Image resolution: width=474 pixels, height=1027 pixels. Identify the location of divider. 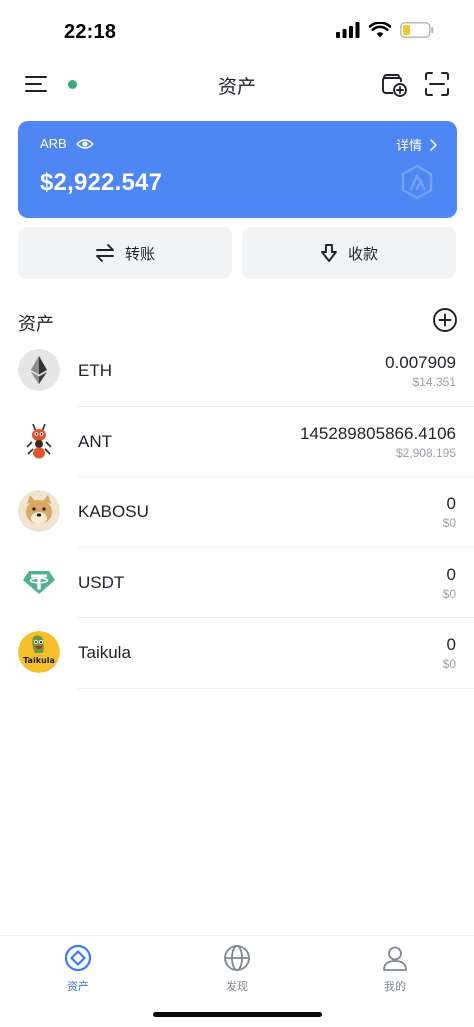
(276, 688).